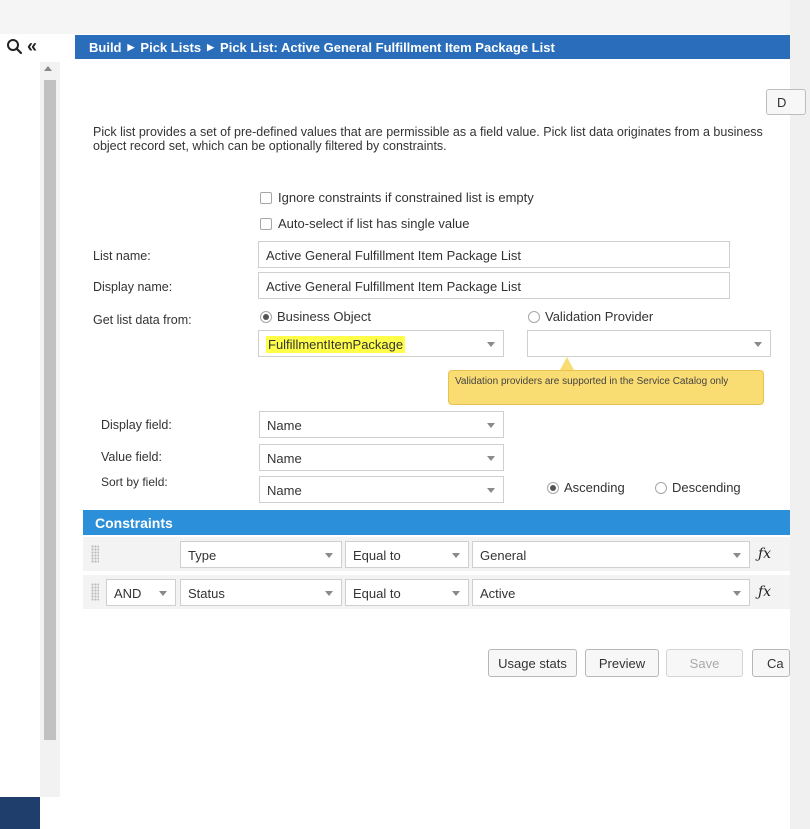 The width and height of the screenshot is (810, 829). I want to click on ascending-option: Ascending, so click(586, 487).